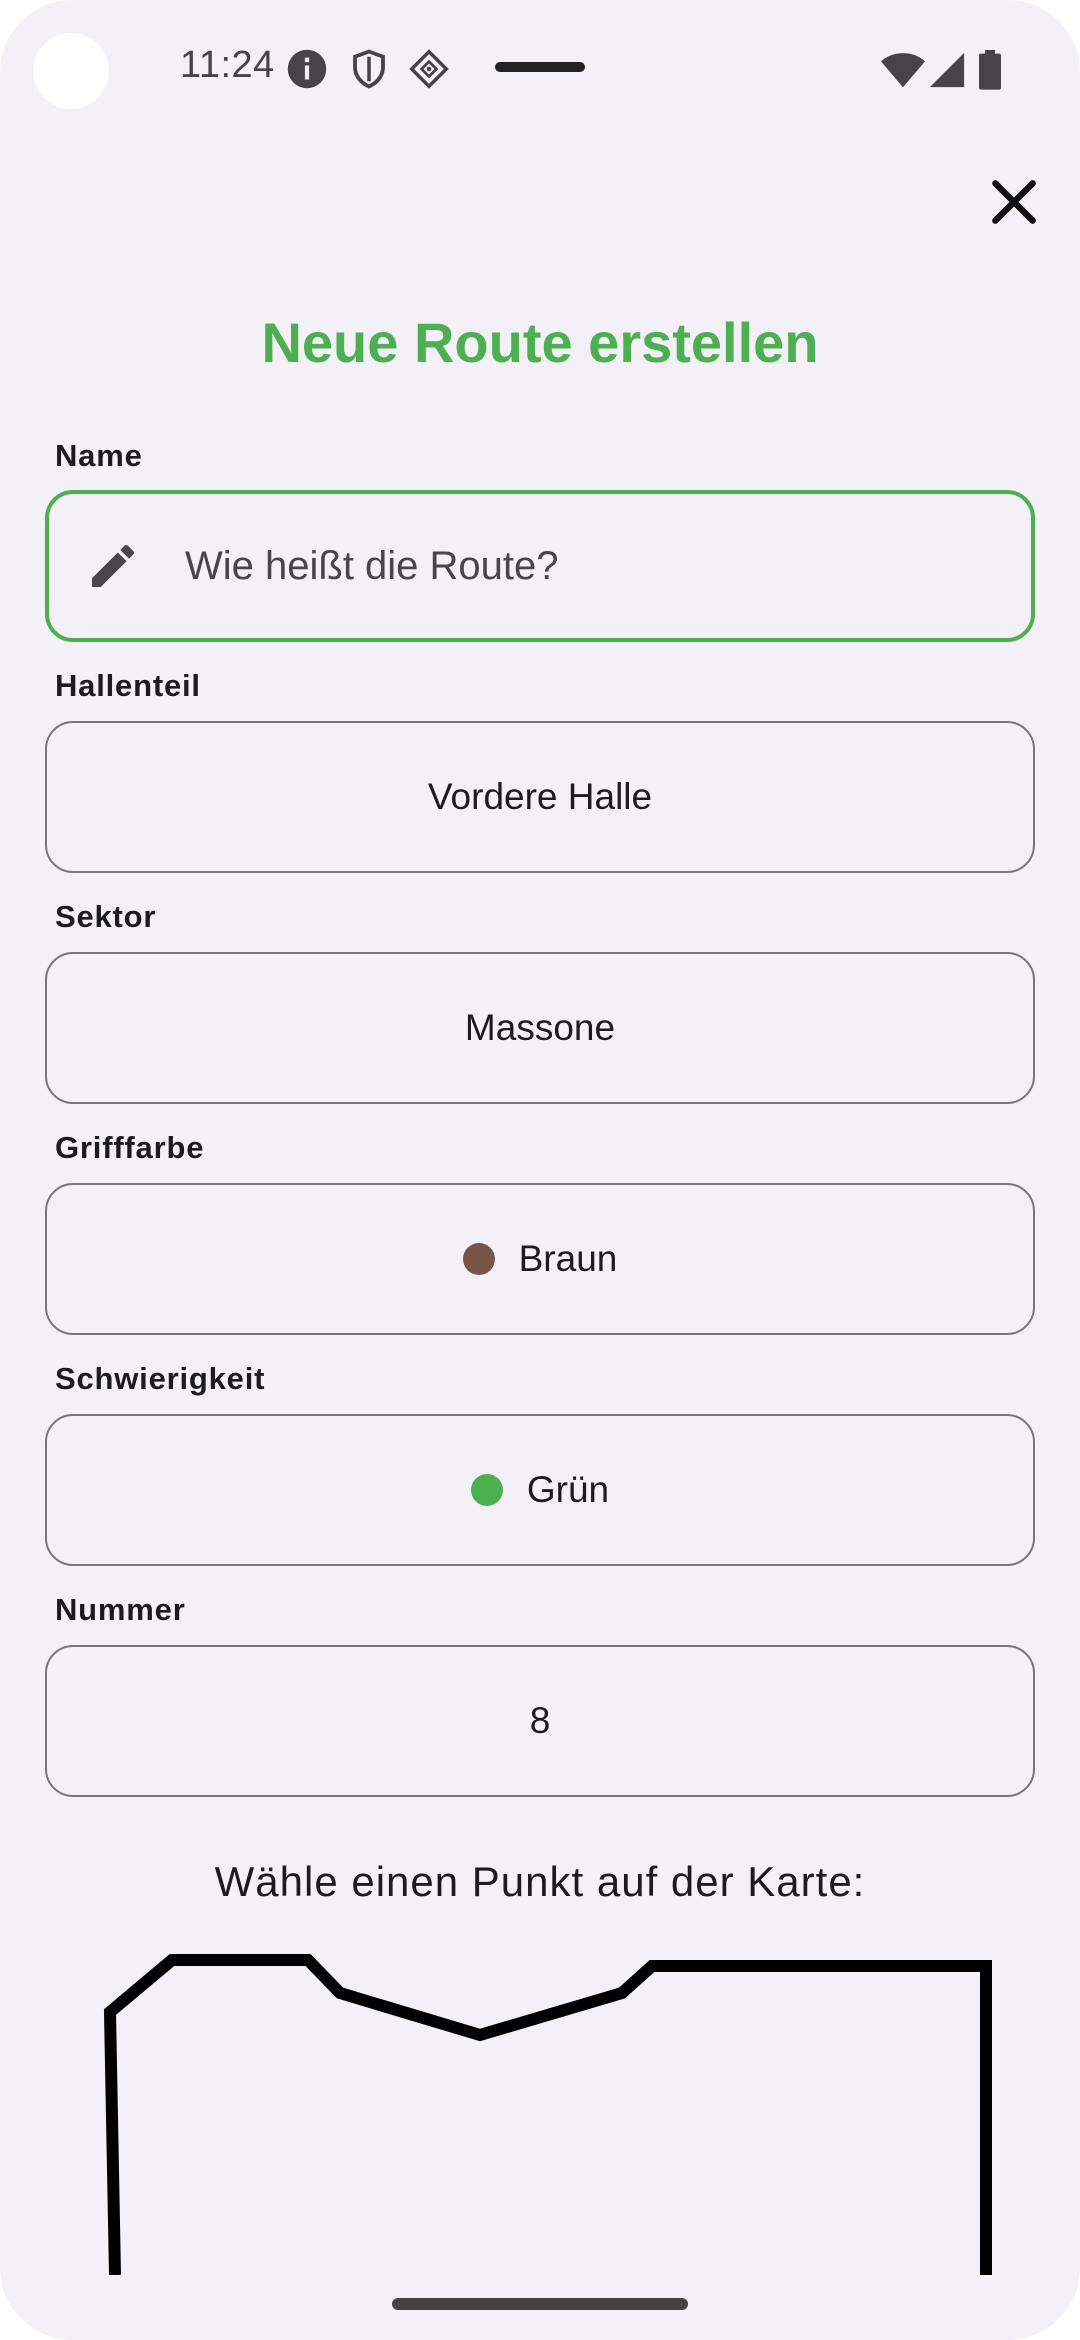 The width and height of the screenshot is (1080, 2340). Describe the element at coordinates (990, 70) in the screenshot. I see `battery-icon` at that location.